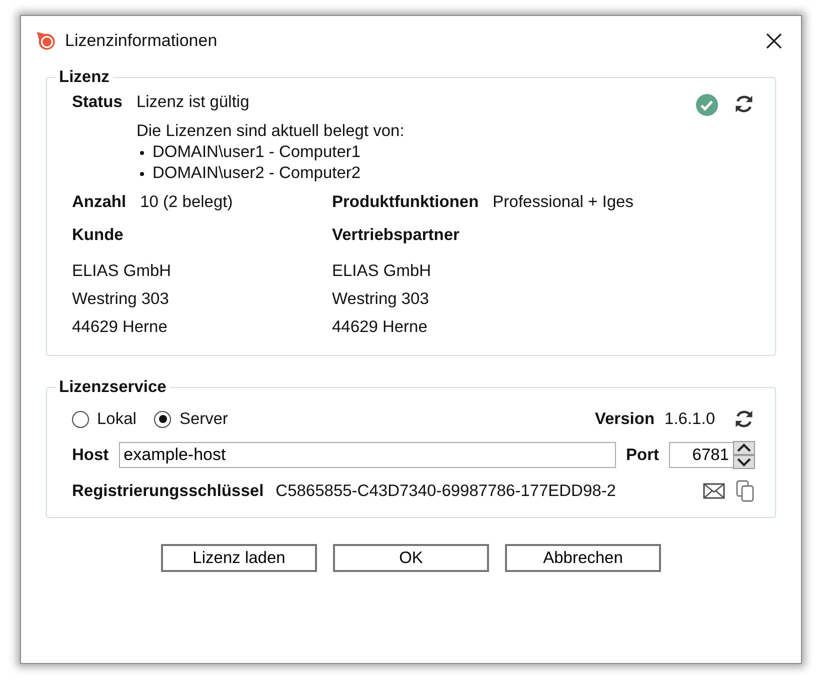 The width and height of the screenshot is (822, 682). Describe the element at coordinates (707, 105) in the screenshot. I see `check-circle-icon` at that location.